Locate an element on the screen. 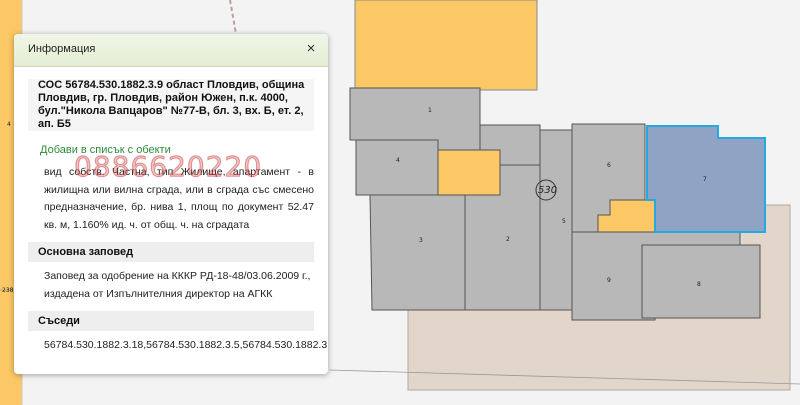  label-section-6: 6 is located at coordinates (609, 165).